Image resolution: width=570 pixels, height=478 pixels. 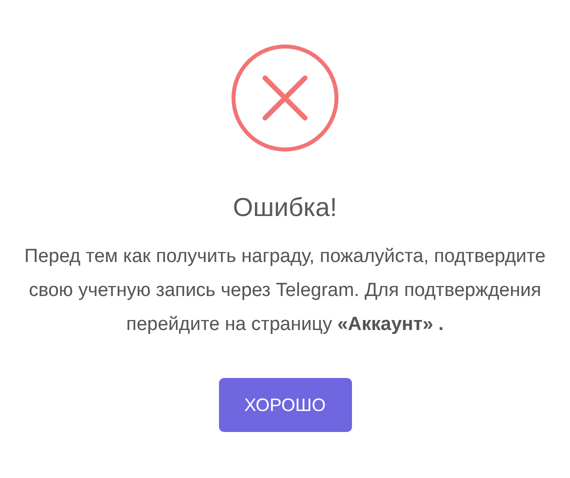 What do you see at coordinates (285, 207) in the screenshot?
I see `dialog-title: Ошибка!` at bounding box center [285, 207].